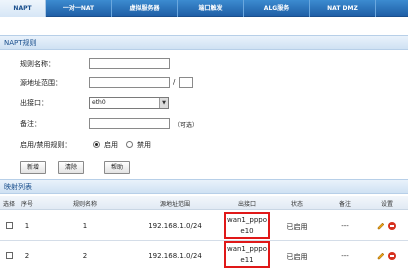  I want to click on out-iface-select: eth0 ▼, so click(129, 103).